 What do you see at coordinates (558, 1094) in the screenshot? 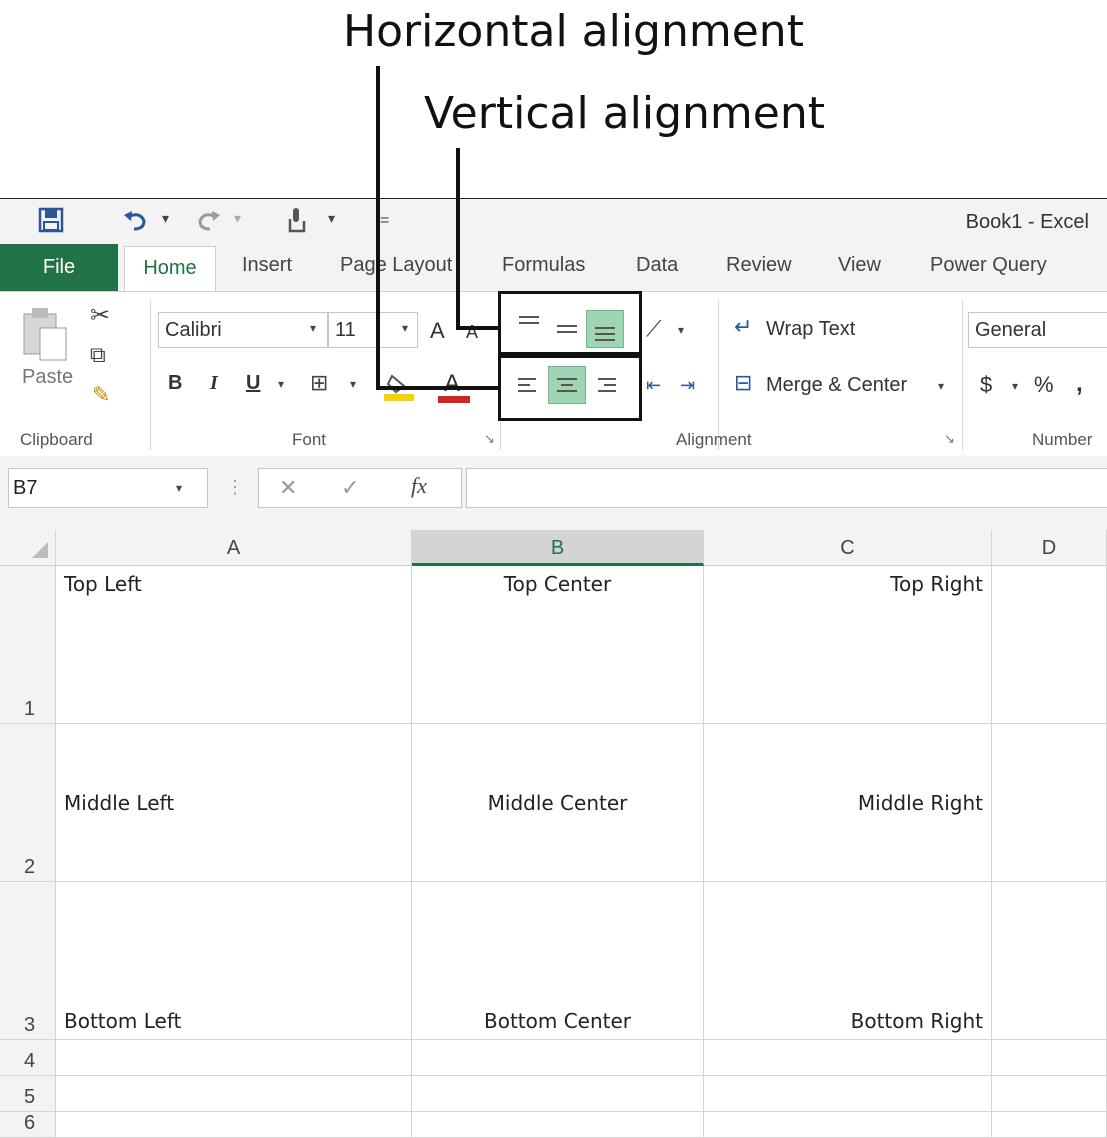
I see `cell-b5` at bounding box center [558, 1094].